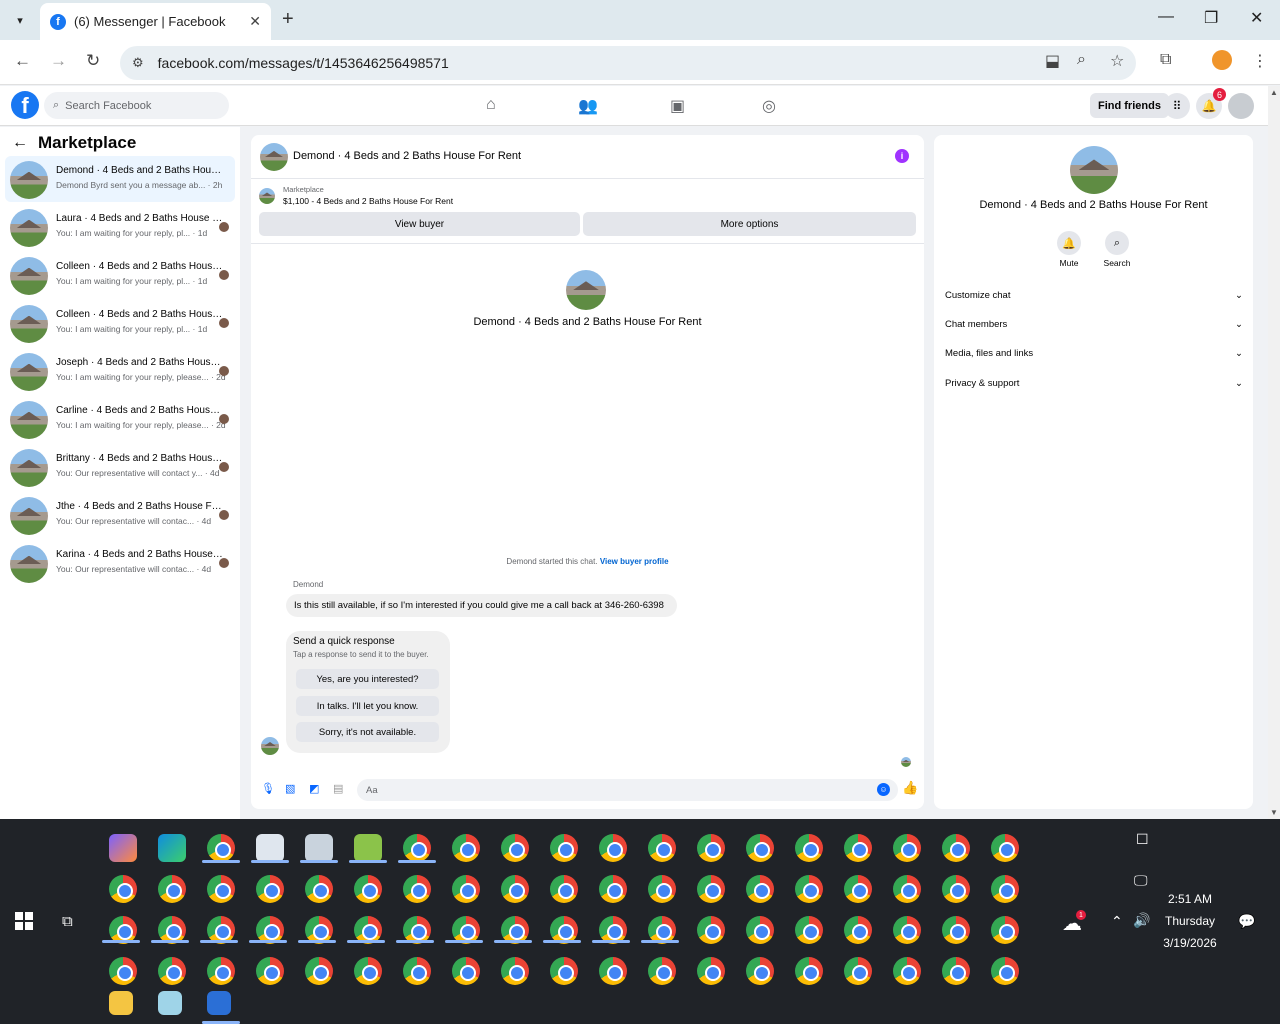  I want to click on browser-menu-icon: ⋮, so click(1260, 61).